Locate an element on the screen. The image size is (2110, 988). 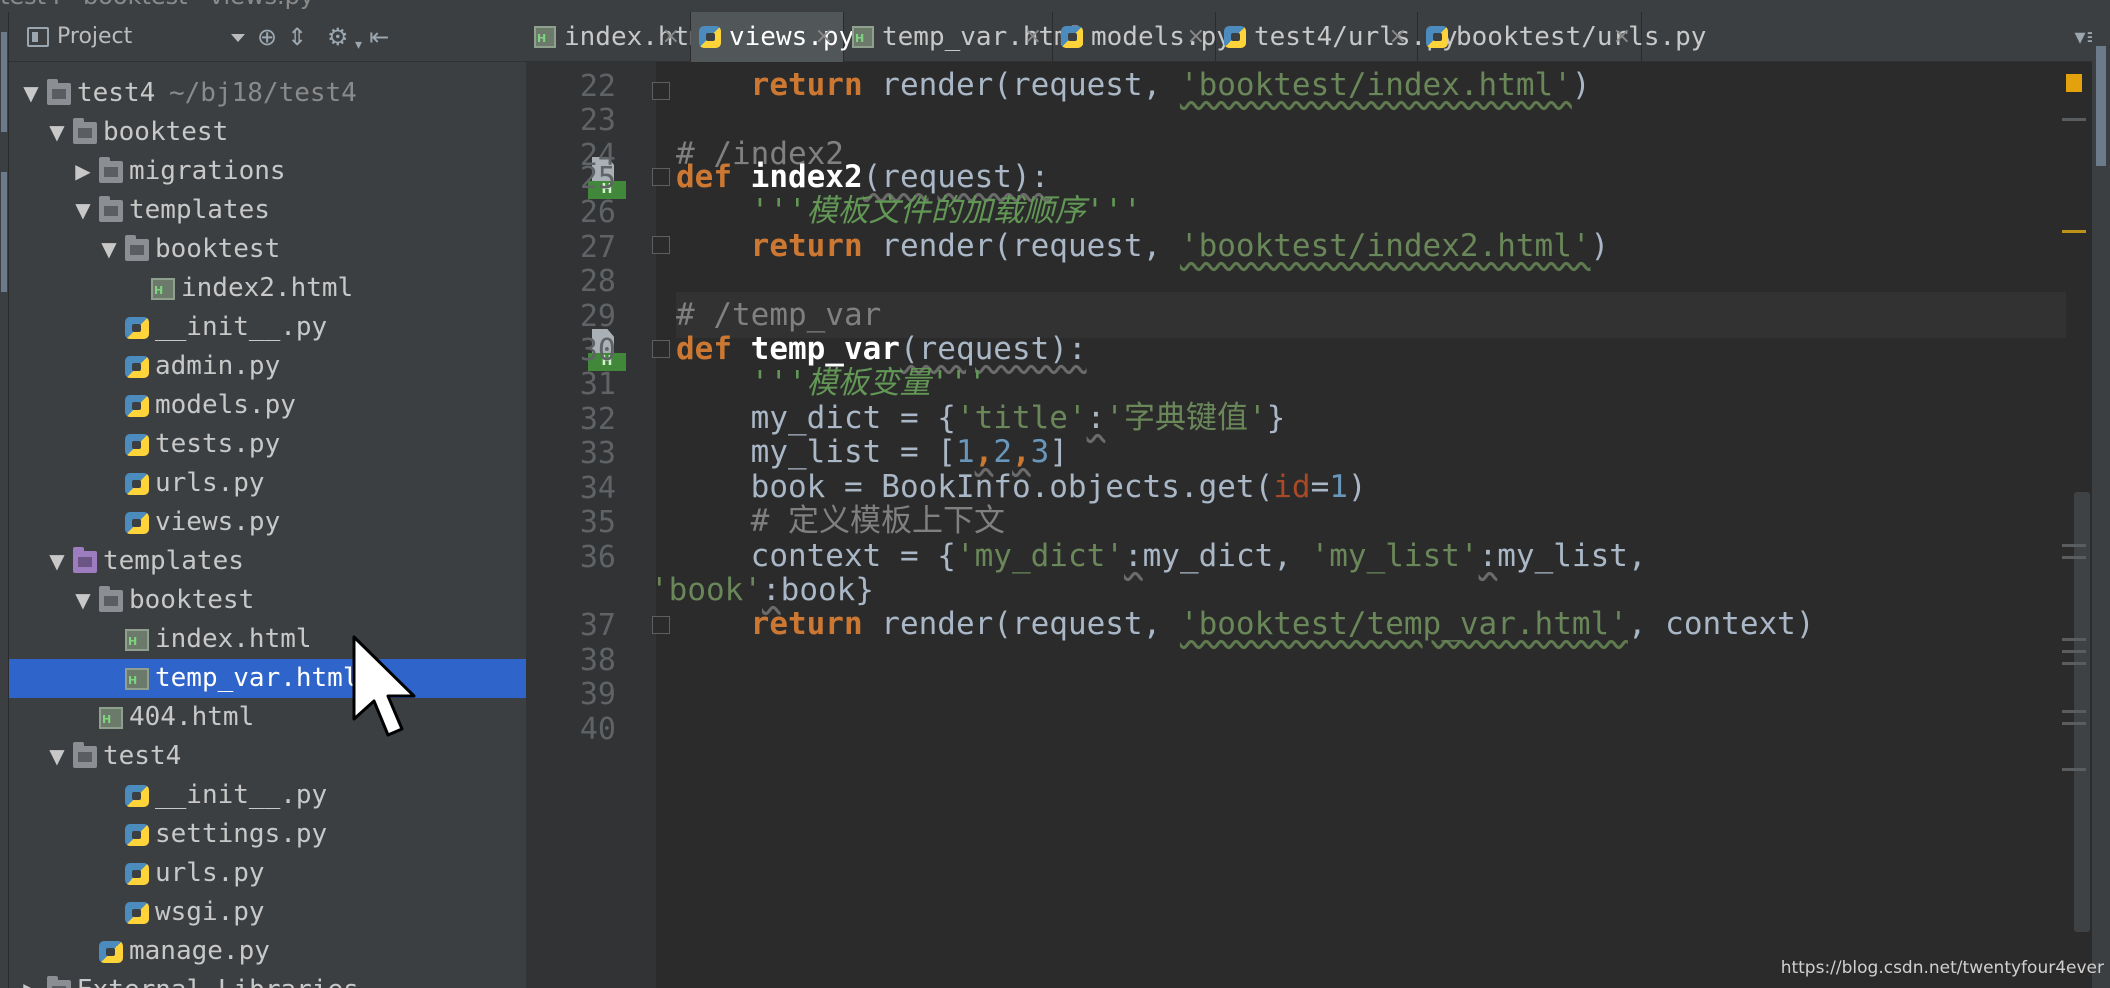
collapse-all-icon: ⇕ is located at coordinates (297, 37).